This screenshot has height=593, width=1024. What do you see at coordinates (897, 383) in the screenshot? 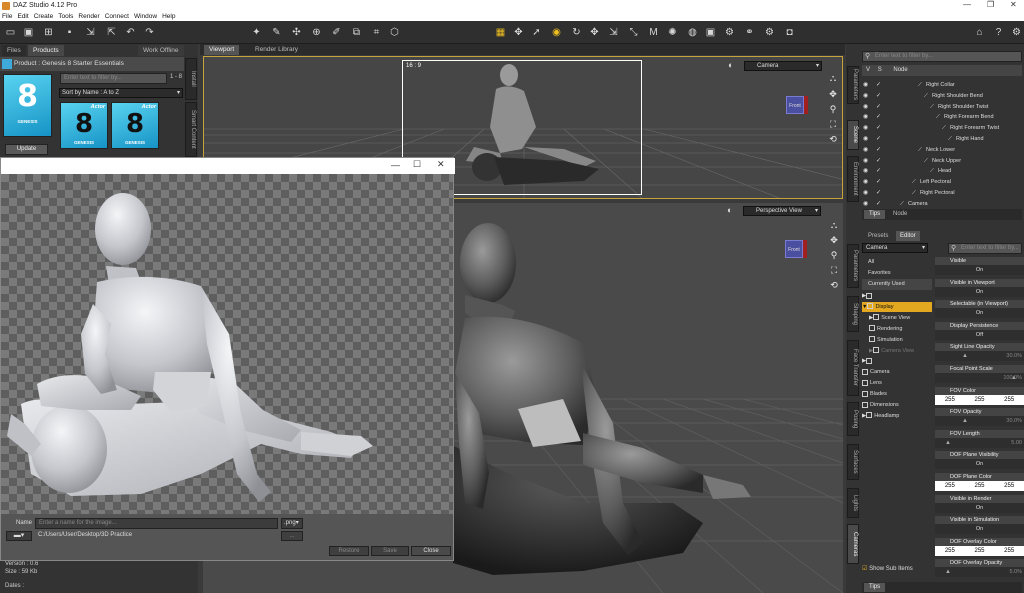
I see `property-group-item: Lens` at bounding box center [897, 383].